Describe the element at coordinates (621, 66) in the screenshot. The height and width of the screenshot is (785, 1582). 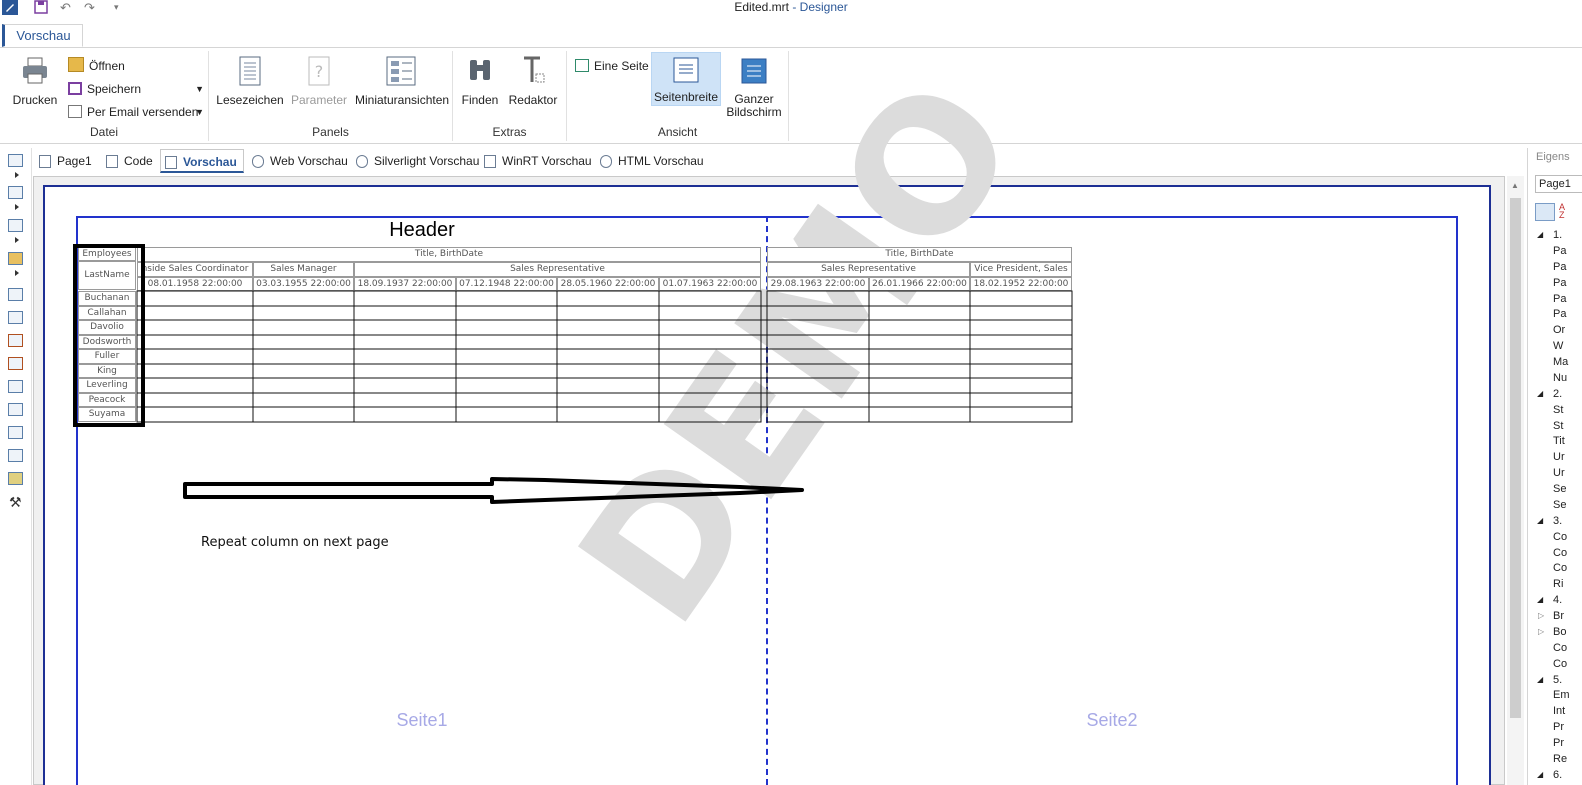
I see `one-page-label: Eine Seite` at that location.